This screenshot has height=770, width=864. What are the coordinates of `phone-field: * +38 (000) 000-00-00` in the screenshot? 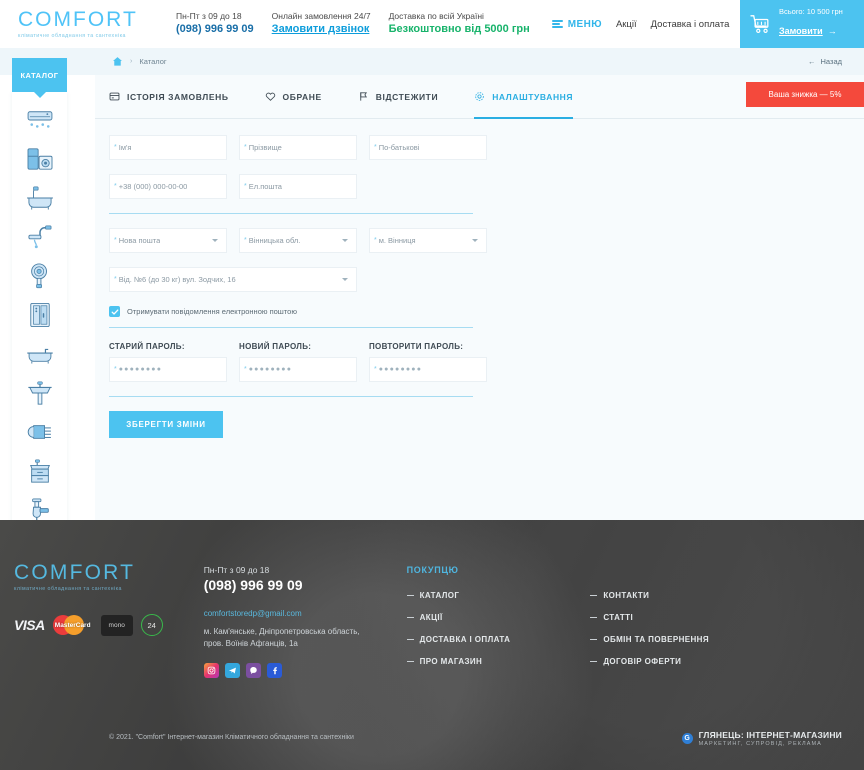 It's located at (168, 186).